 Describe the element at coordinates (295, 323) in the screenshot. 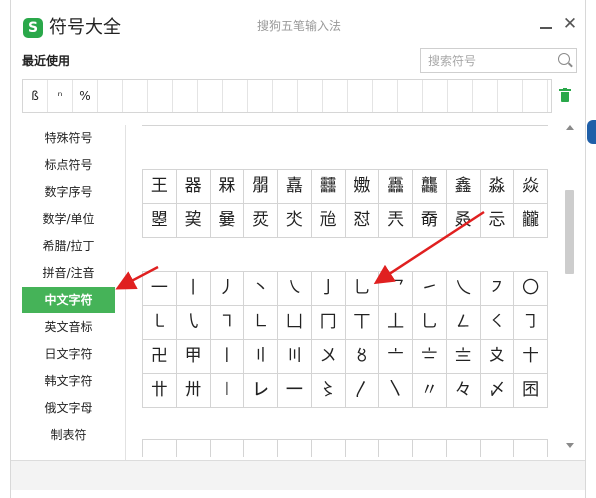

I see `symbol-cell: 凵` at that location.